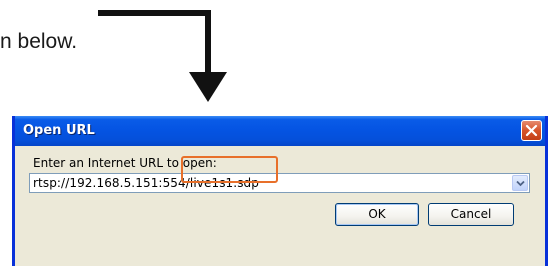  Describe the element at coordinates (59, 130) in the screenshot. I see `dialog-title: Open URL` at that location.